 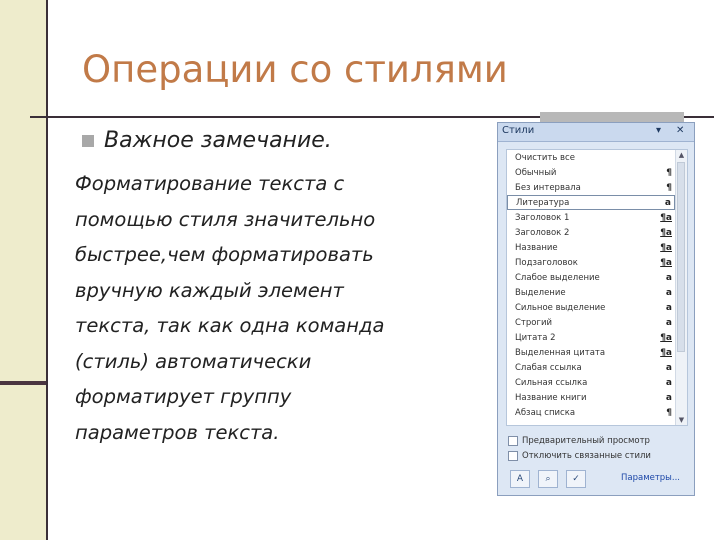 What do you see at coordinates (548, 187) in the screenshot?
I see `style-item-label: Без интервала` at bounding box center [548, 187].